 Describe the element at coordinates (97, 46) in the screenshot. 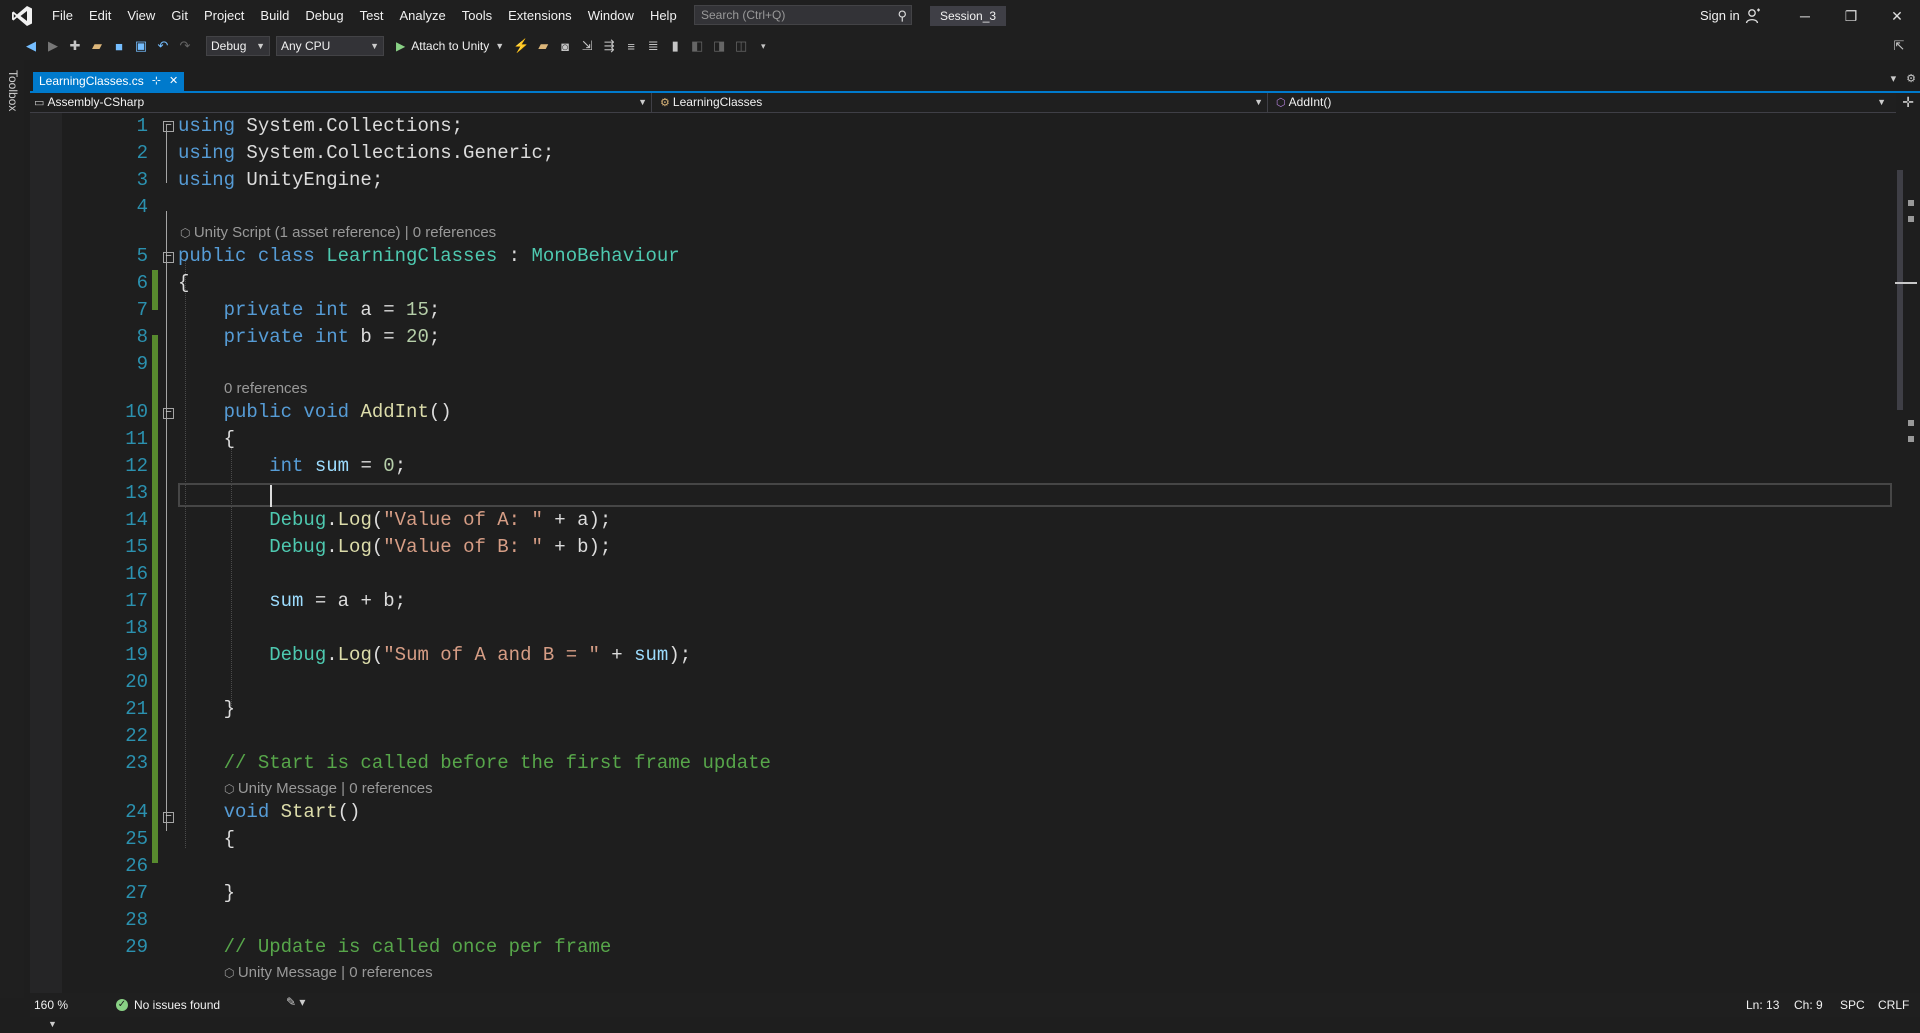

I see `open-file-icon: ▰` at that location.